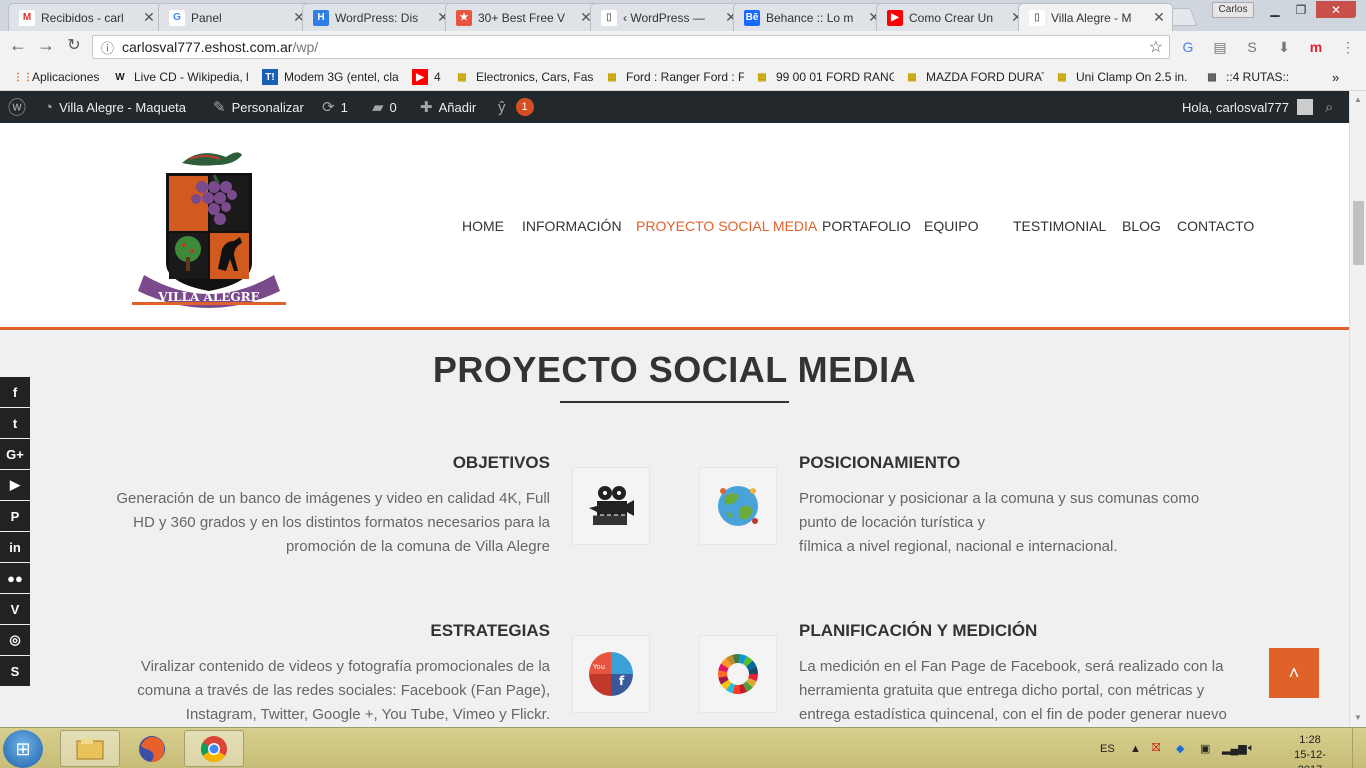  Describe the element at coordinates (15, 547) in the screenshot. I see `linkedin-icon: in` at that location.